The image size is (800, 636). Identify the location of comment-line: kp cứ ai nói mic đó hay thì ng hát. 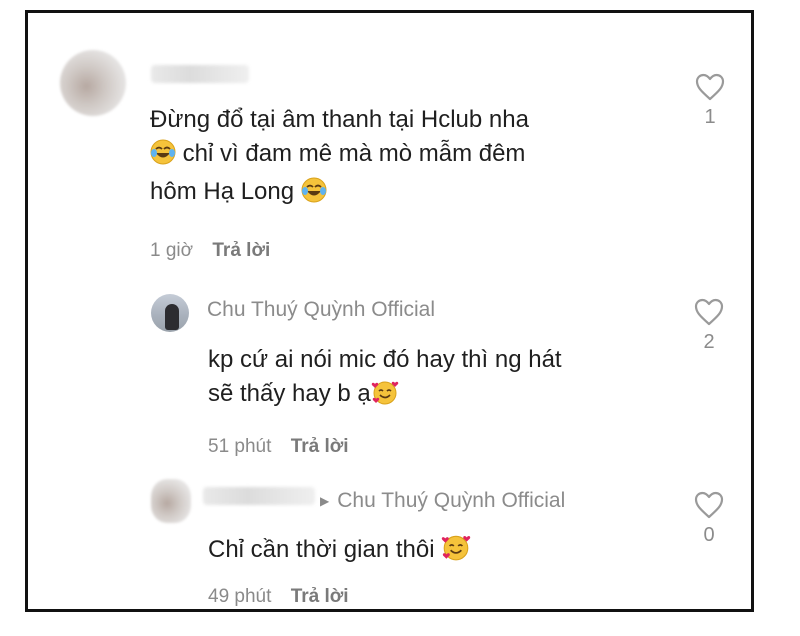
(385, 359).